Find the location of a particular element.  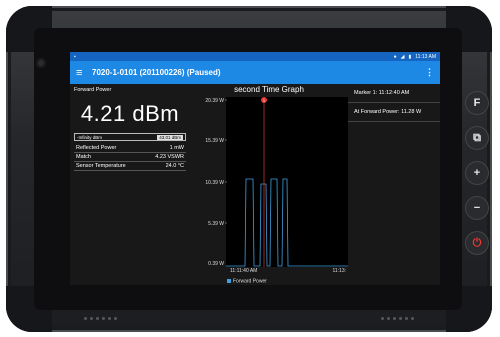

volume-up-button: + is located at coordinates (477, 173).